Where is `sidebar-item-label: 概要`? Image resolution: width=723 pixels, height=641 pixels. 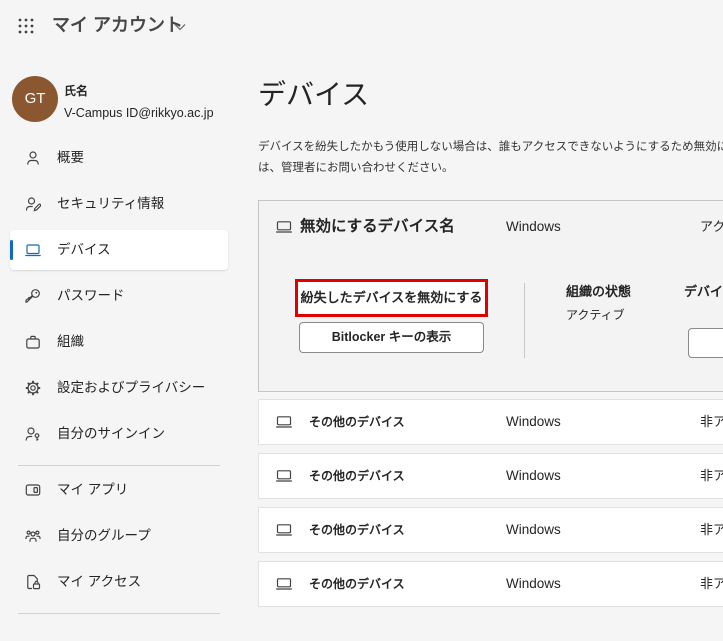 sidebar-item-label: 概要 is located at coordinates (70, 157).